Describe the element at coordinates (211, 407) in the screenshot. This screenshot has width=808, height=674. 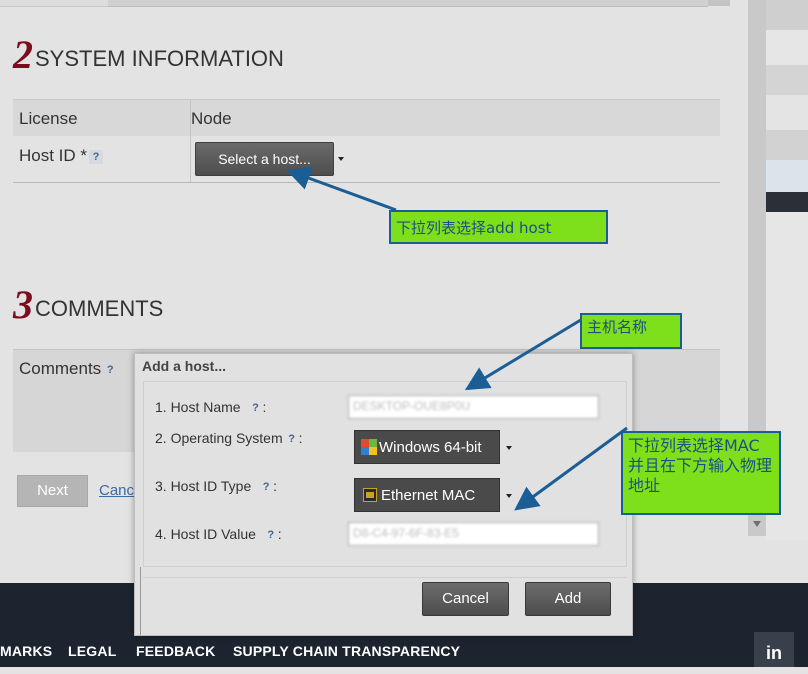
I see `host-name-label: 1. Host Name ?:` at that location.